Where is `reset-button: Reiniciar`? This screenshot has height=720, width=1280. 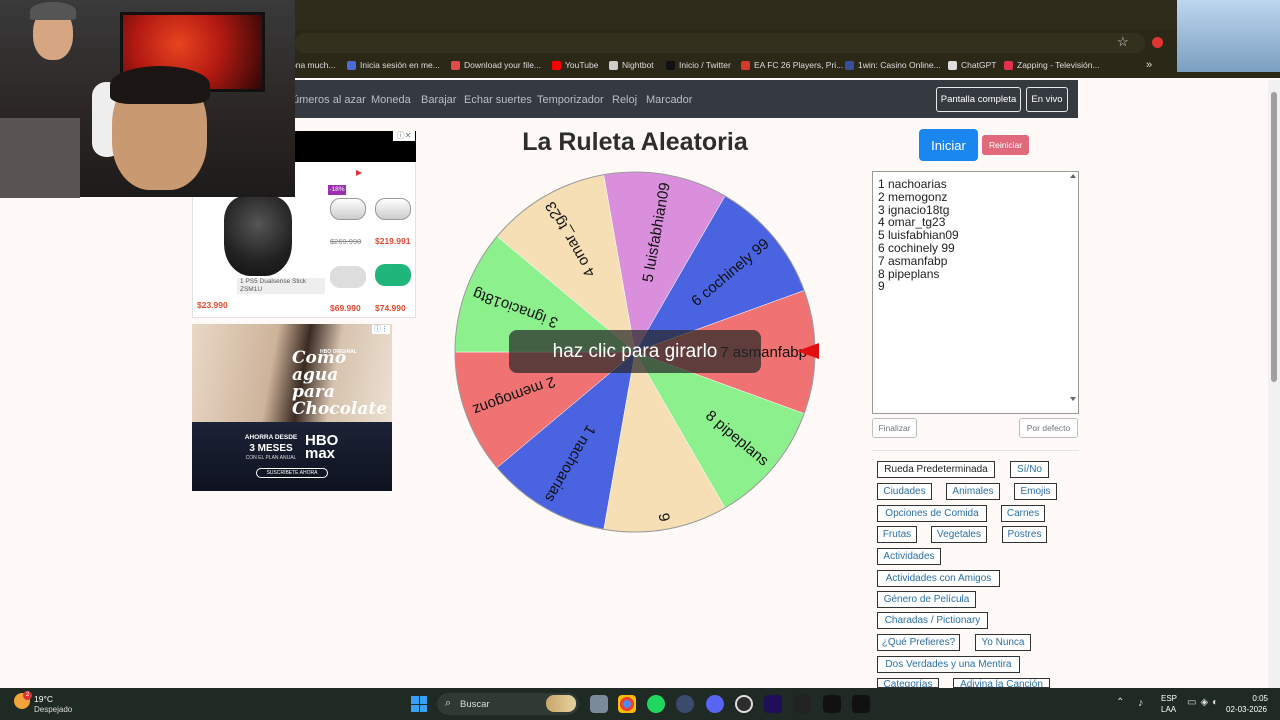
reset-button: Reiniciar is located at coordinates (1005, 145).